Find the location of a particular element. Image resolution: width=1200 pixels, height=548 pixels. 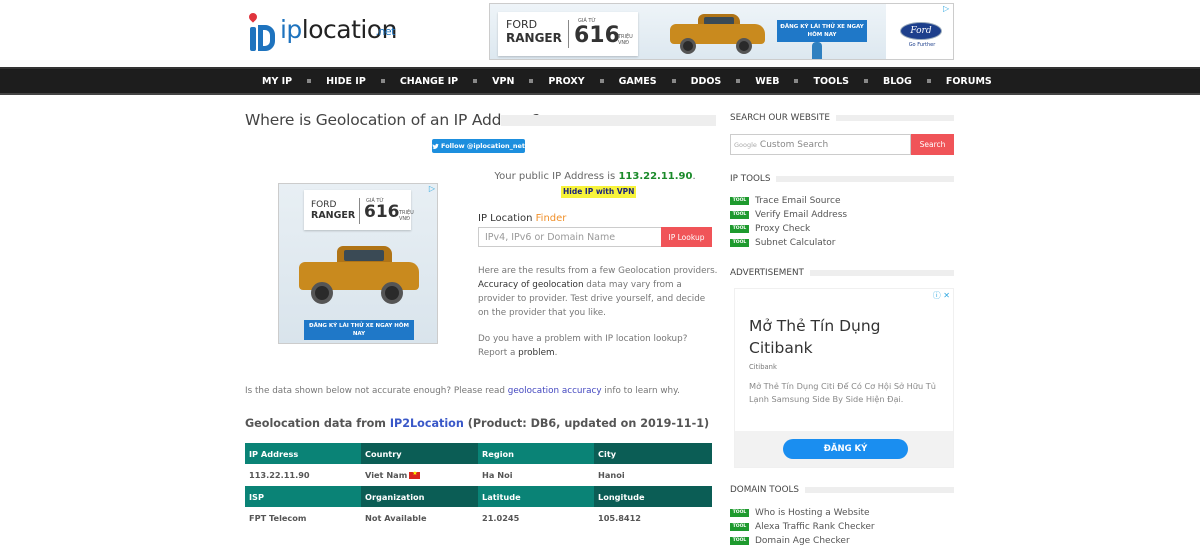

nav-item-ddos: DDOS is located at coordinates (706, 81).